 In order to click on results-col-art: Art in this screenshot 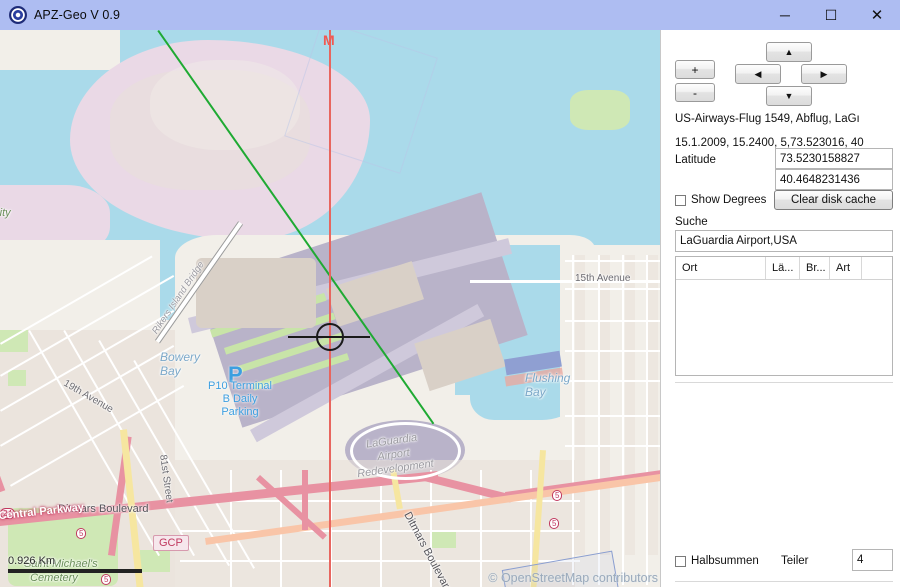, I will do `click(846, 268)`.